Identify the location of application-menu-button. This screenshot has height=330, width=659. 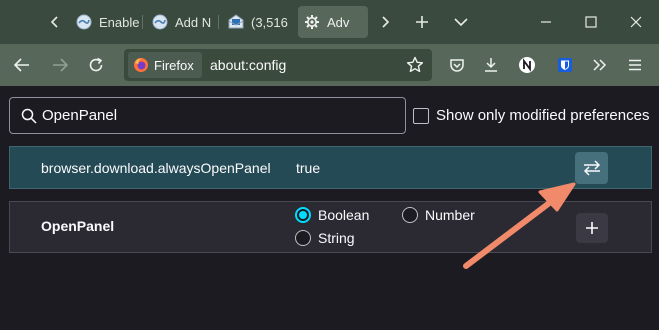
(635, 65).